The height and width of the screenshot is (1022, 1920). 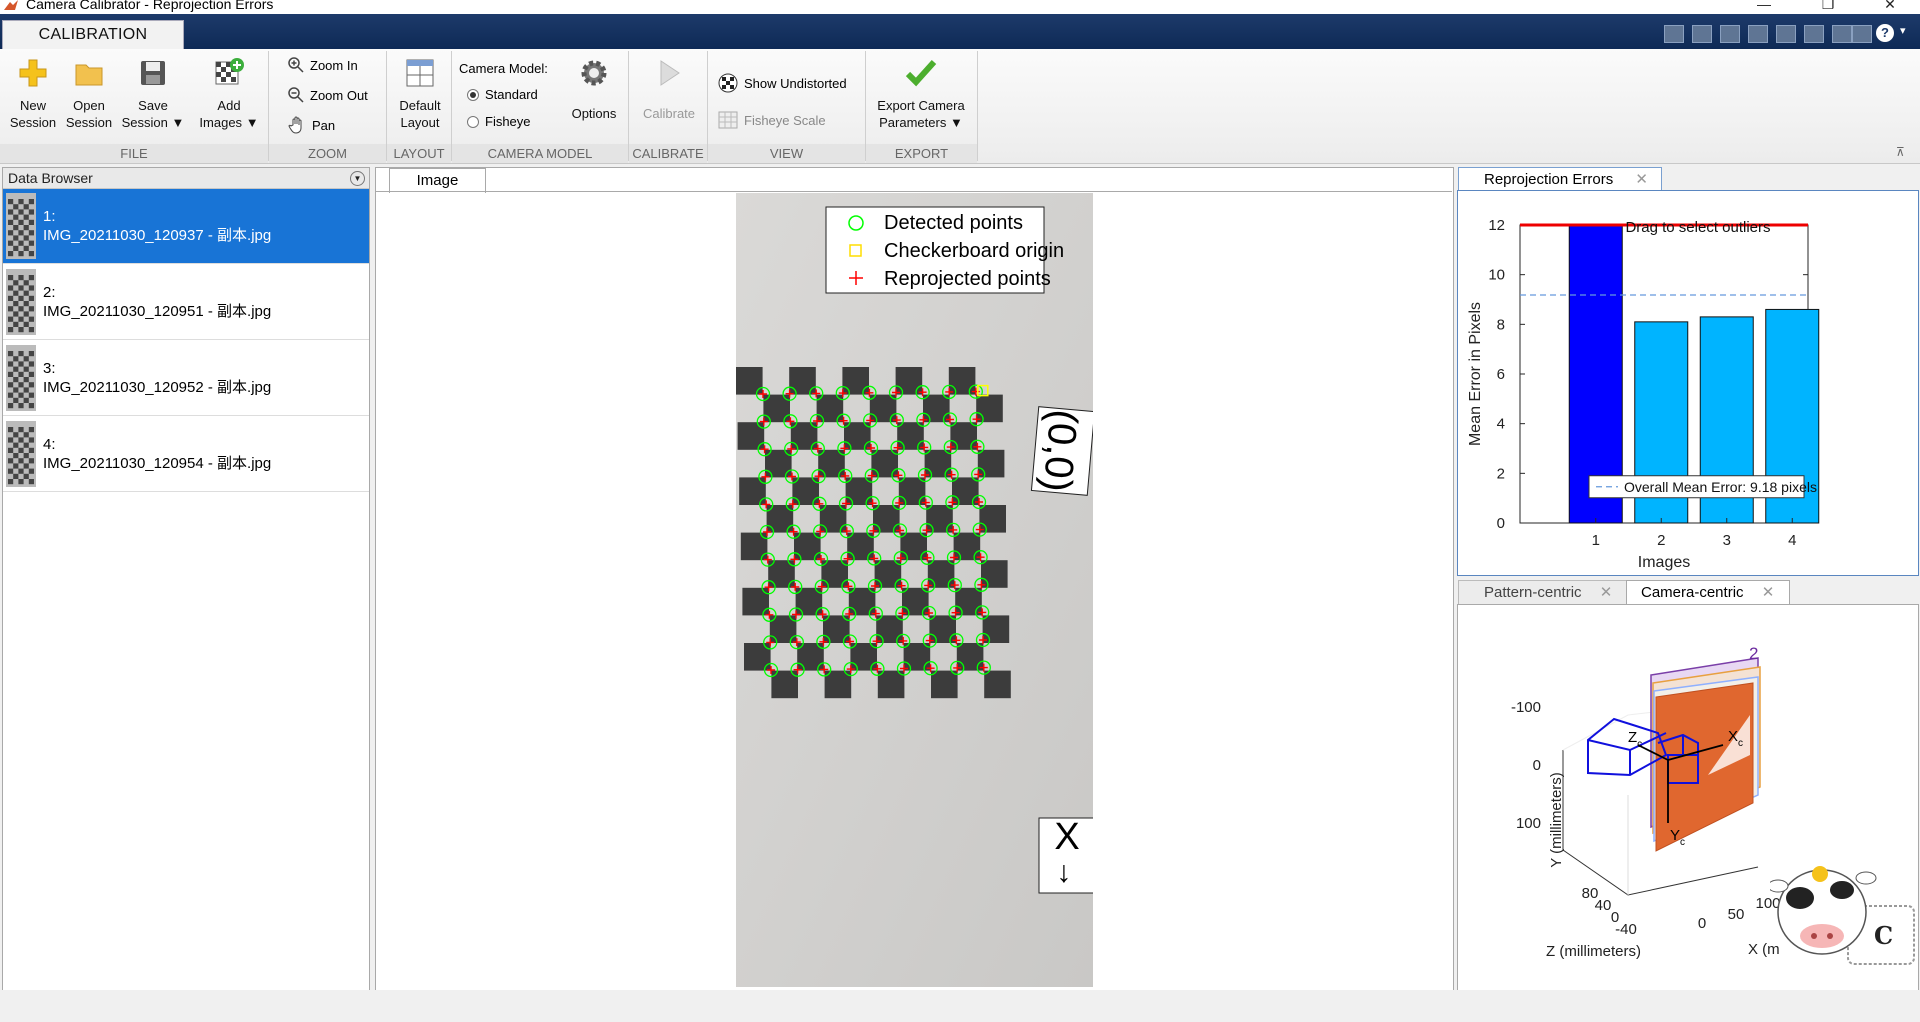 I want to click on data-browser-header: Data Browser ▼, so click(x=186, y=178).